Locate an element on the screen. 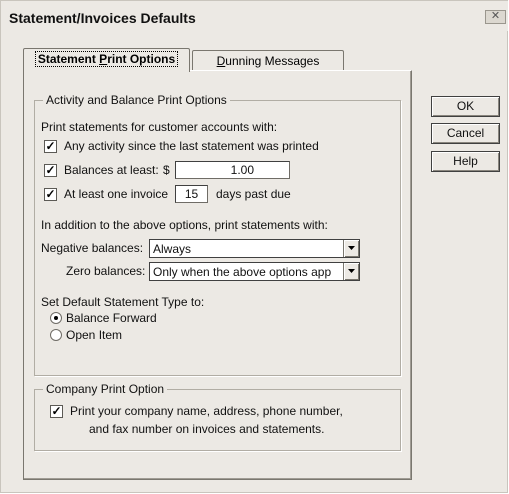 The width and height of the screenshot is (509, 494). cancel-button: Cancel is located at coordinates (465, 133).